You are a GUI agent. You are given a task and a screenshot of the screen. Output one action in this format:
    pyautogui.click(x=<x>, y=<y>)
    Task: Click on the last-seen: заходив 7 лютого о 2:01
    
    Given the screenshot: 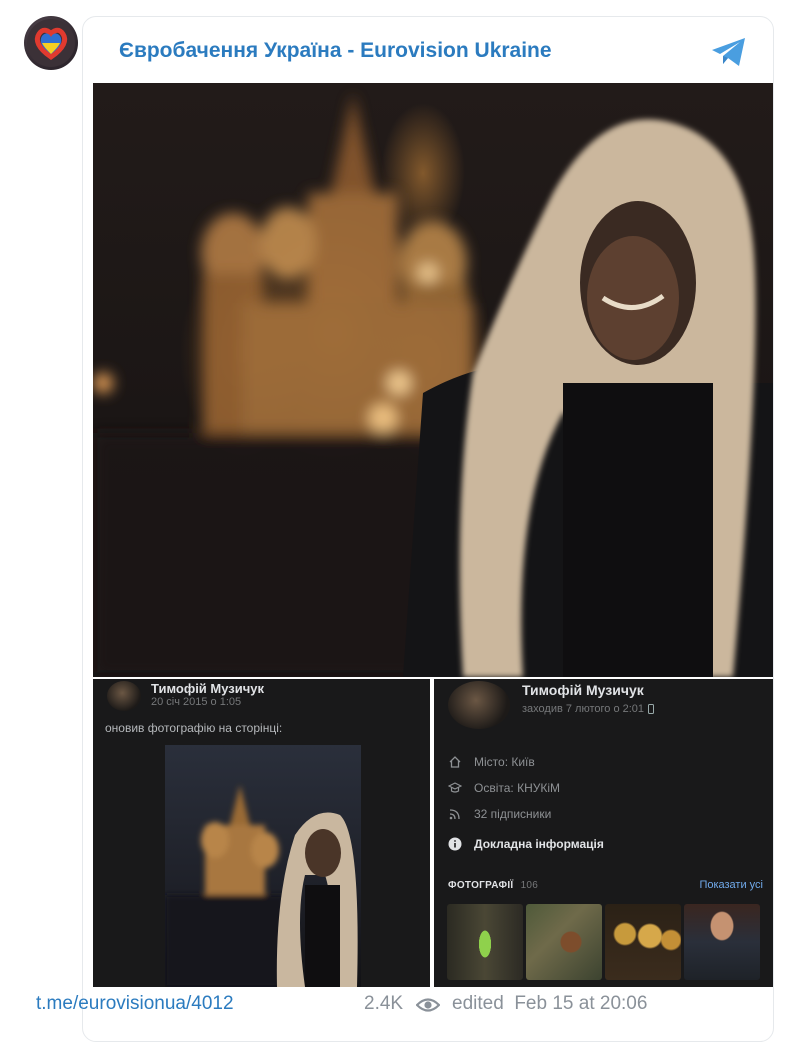 What is the action you would take?
    pyautogui.click(x=588, y=709)
    